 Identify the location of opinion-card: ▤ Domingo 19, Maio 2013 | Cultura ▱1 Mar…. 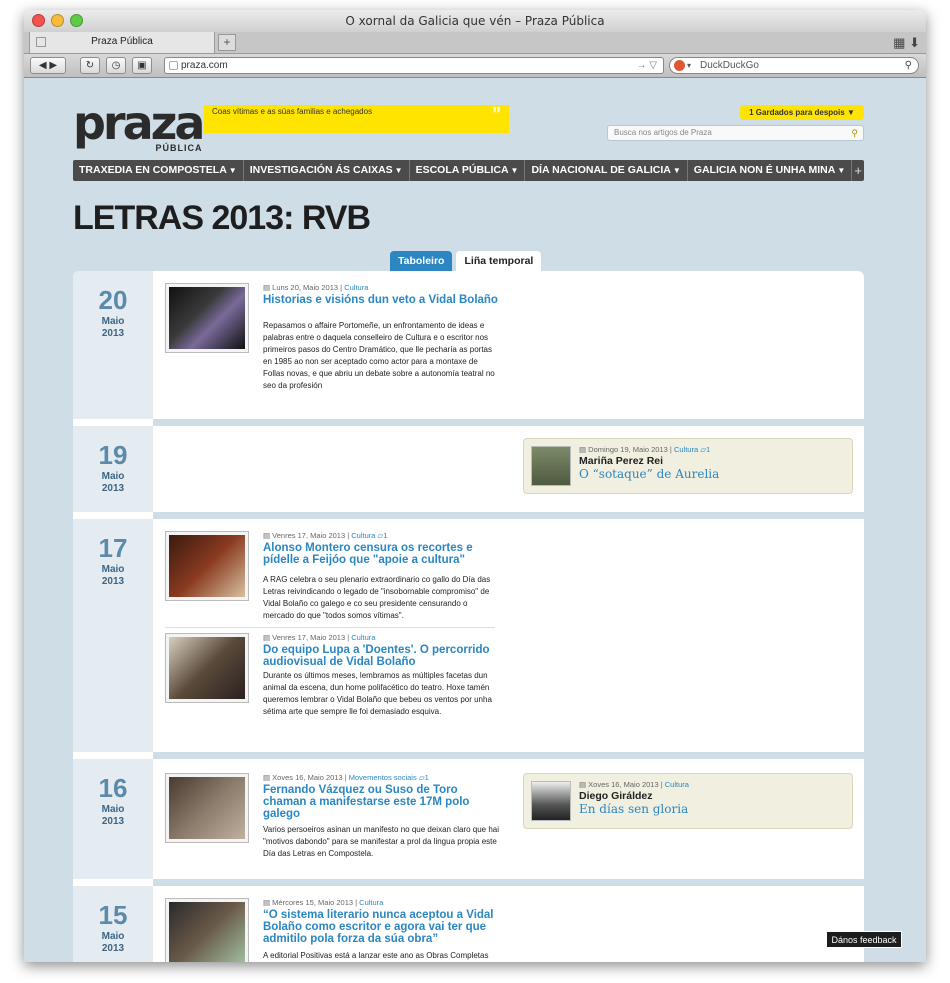
(688, 466).